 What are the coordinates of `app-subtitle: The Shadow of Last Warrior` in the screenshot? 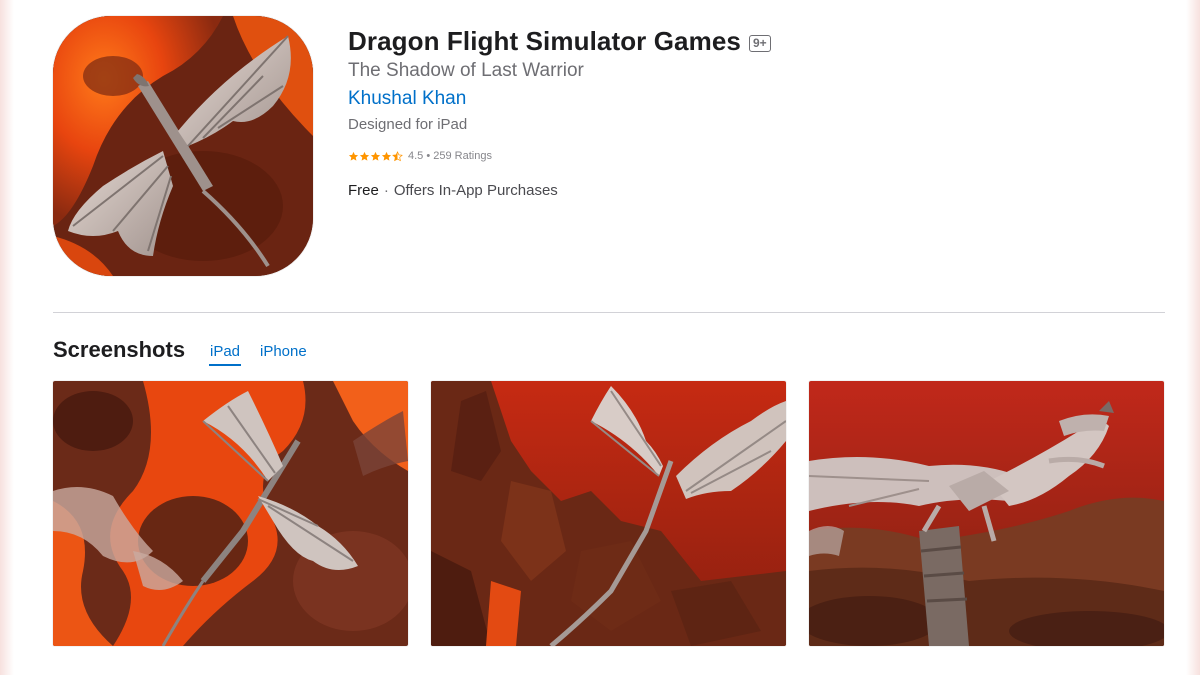 It's located at (466, 70).